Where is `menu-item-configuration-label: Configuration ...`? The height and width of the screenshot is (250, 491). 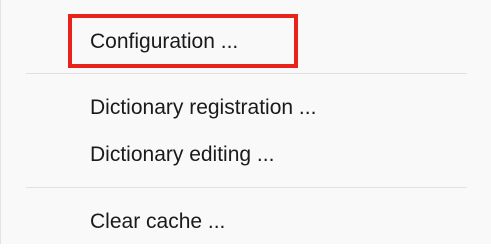
menu-item-configuration-label: Configuration ... is located at coordinates (164, 41).